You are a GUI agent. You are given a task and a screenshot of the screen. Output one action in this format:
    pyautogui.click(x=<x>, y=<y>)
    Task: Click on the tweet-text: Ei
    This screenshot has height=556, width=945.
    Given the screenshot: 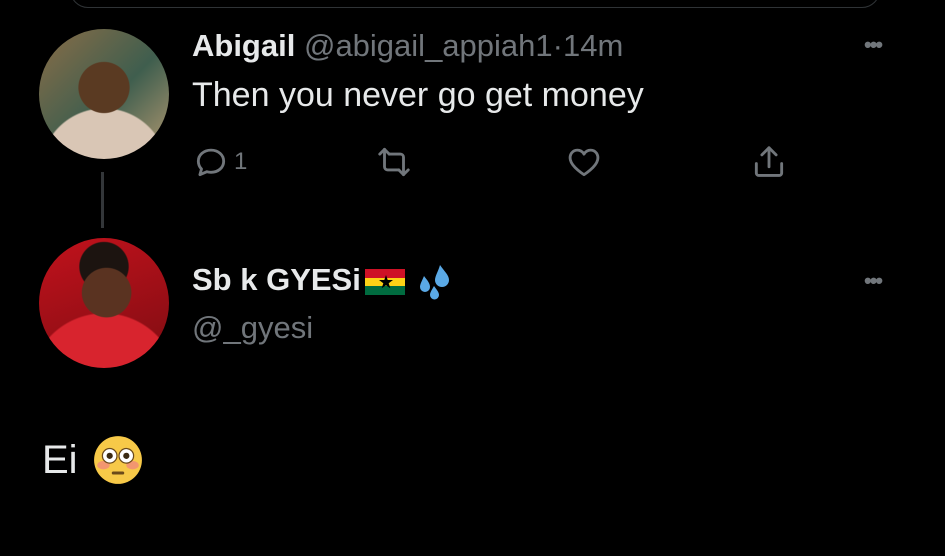 What is the action you would take?
    pyautogui.click(x=60, y=459)
    